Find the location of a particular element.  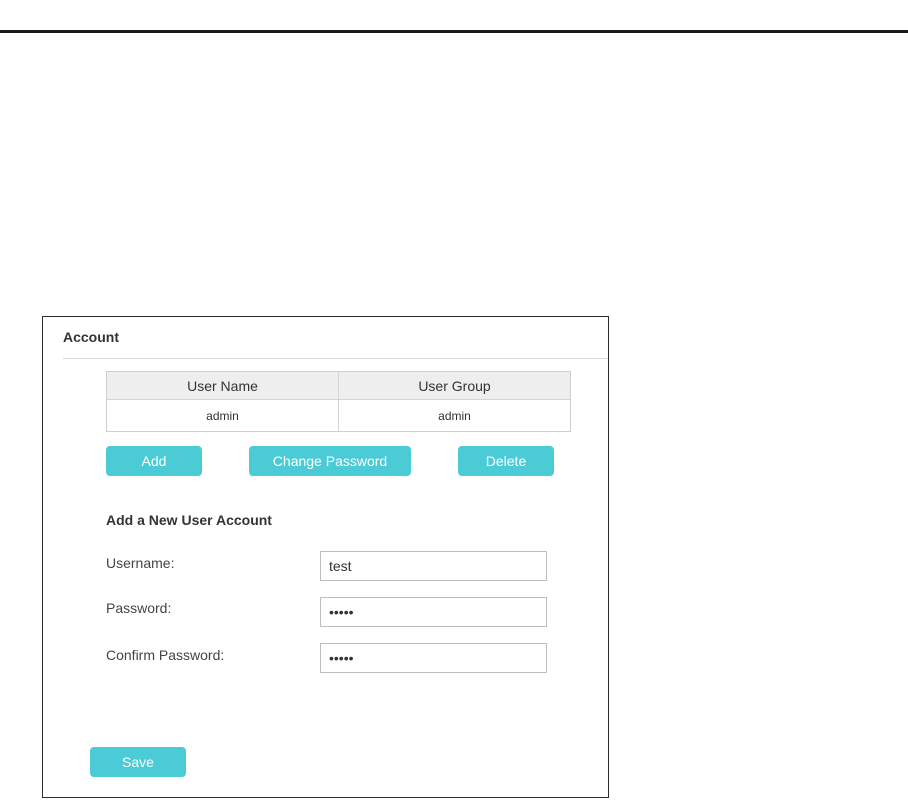

save-button: Save is located at coordinates (138, 762).